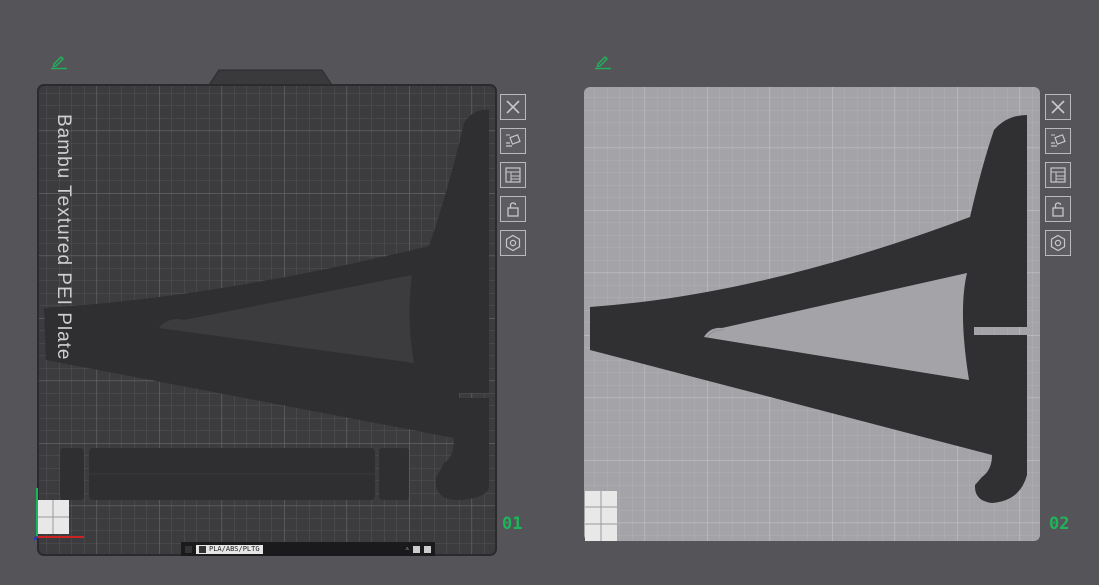  I want to click on filament-label: PLA/ABS/PLTG, so click(234, 548).